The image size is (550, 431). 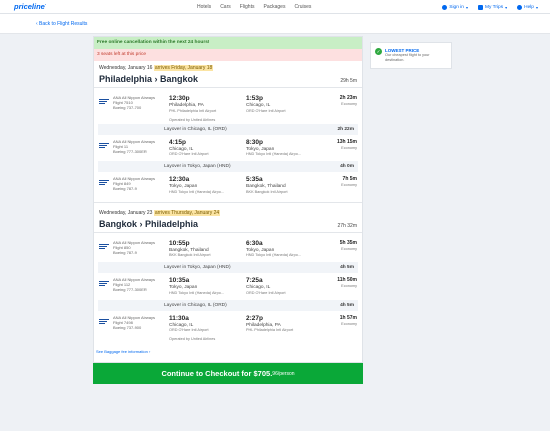 I want to click on lowest-price-text: Our cheapest flight to your destination., so click(x=407, y=57).